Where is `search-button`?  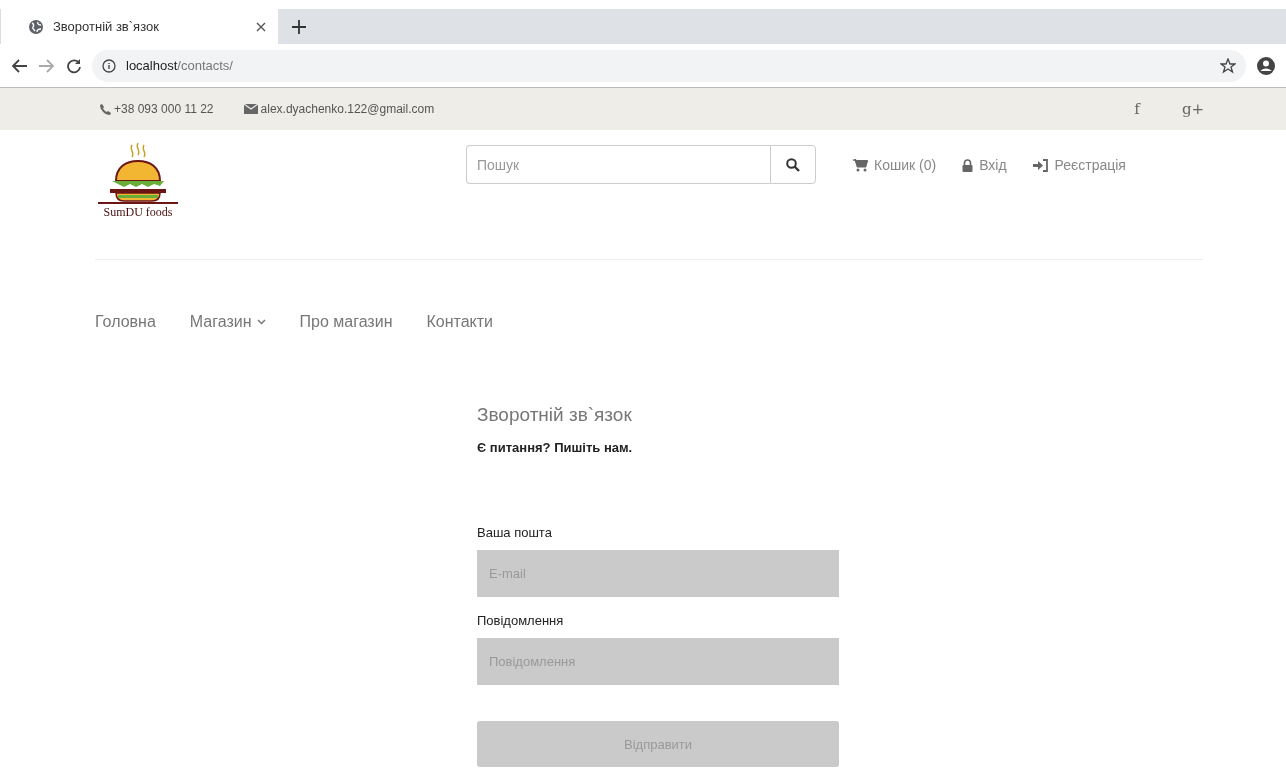 search-button is located at coordinates (793, 164).